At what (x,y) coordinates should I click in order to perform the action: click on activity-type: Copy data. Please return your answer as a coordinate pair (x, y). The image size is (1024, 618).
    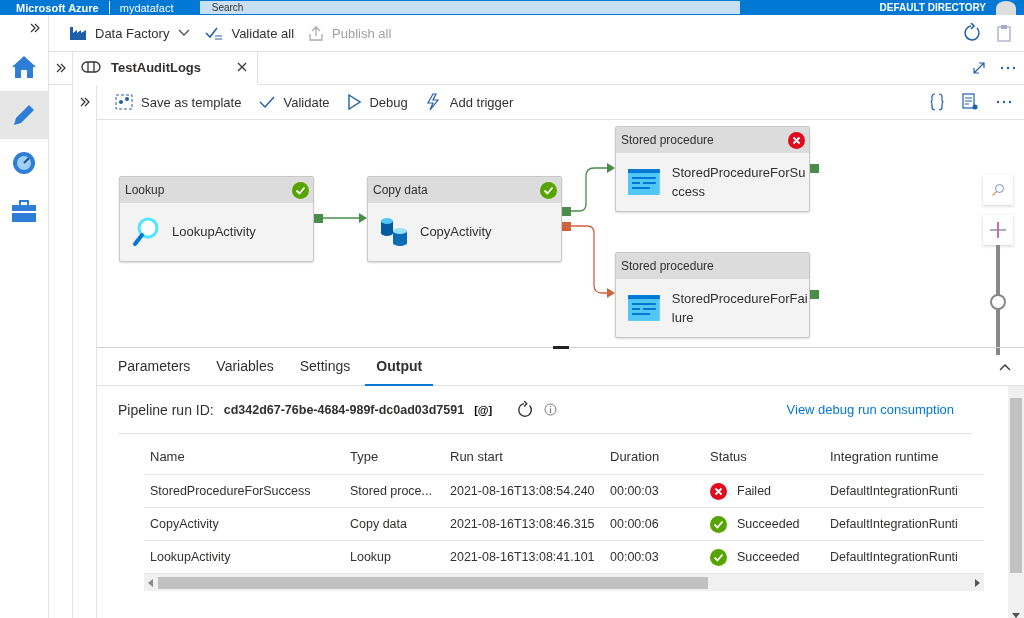
    Looking at the image, I should click on (400, 190).